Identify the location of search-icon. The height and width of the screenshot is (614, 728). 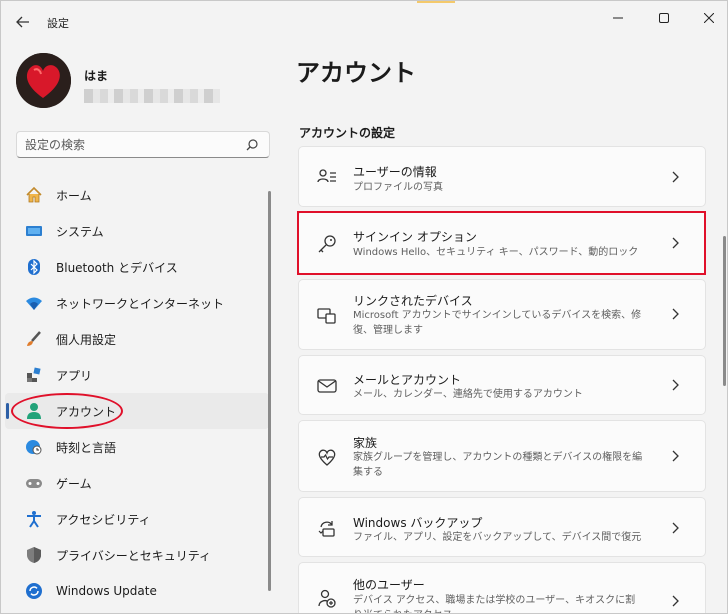
(252, 145).